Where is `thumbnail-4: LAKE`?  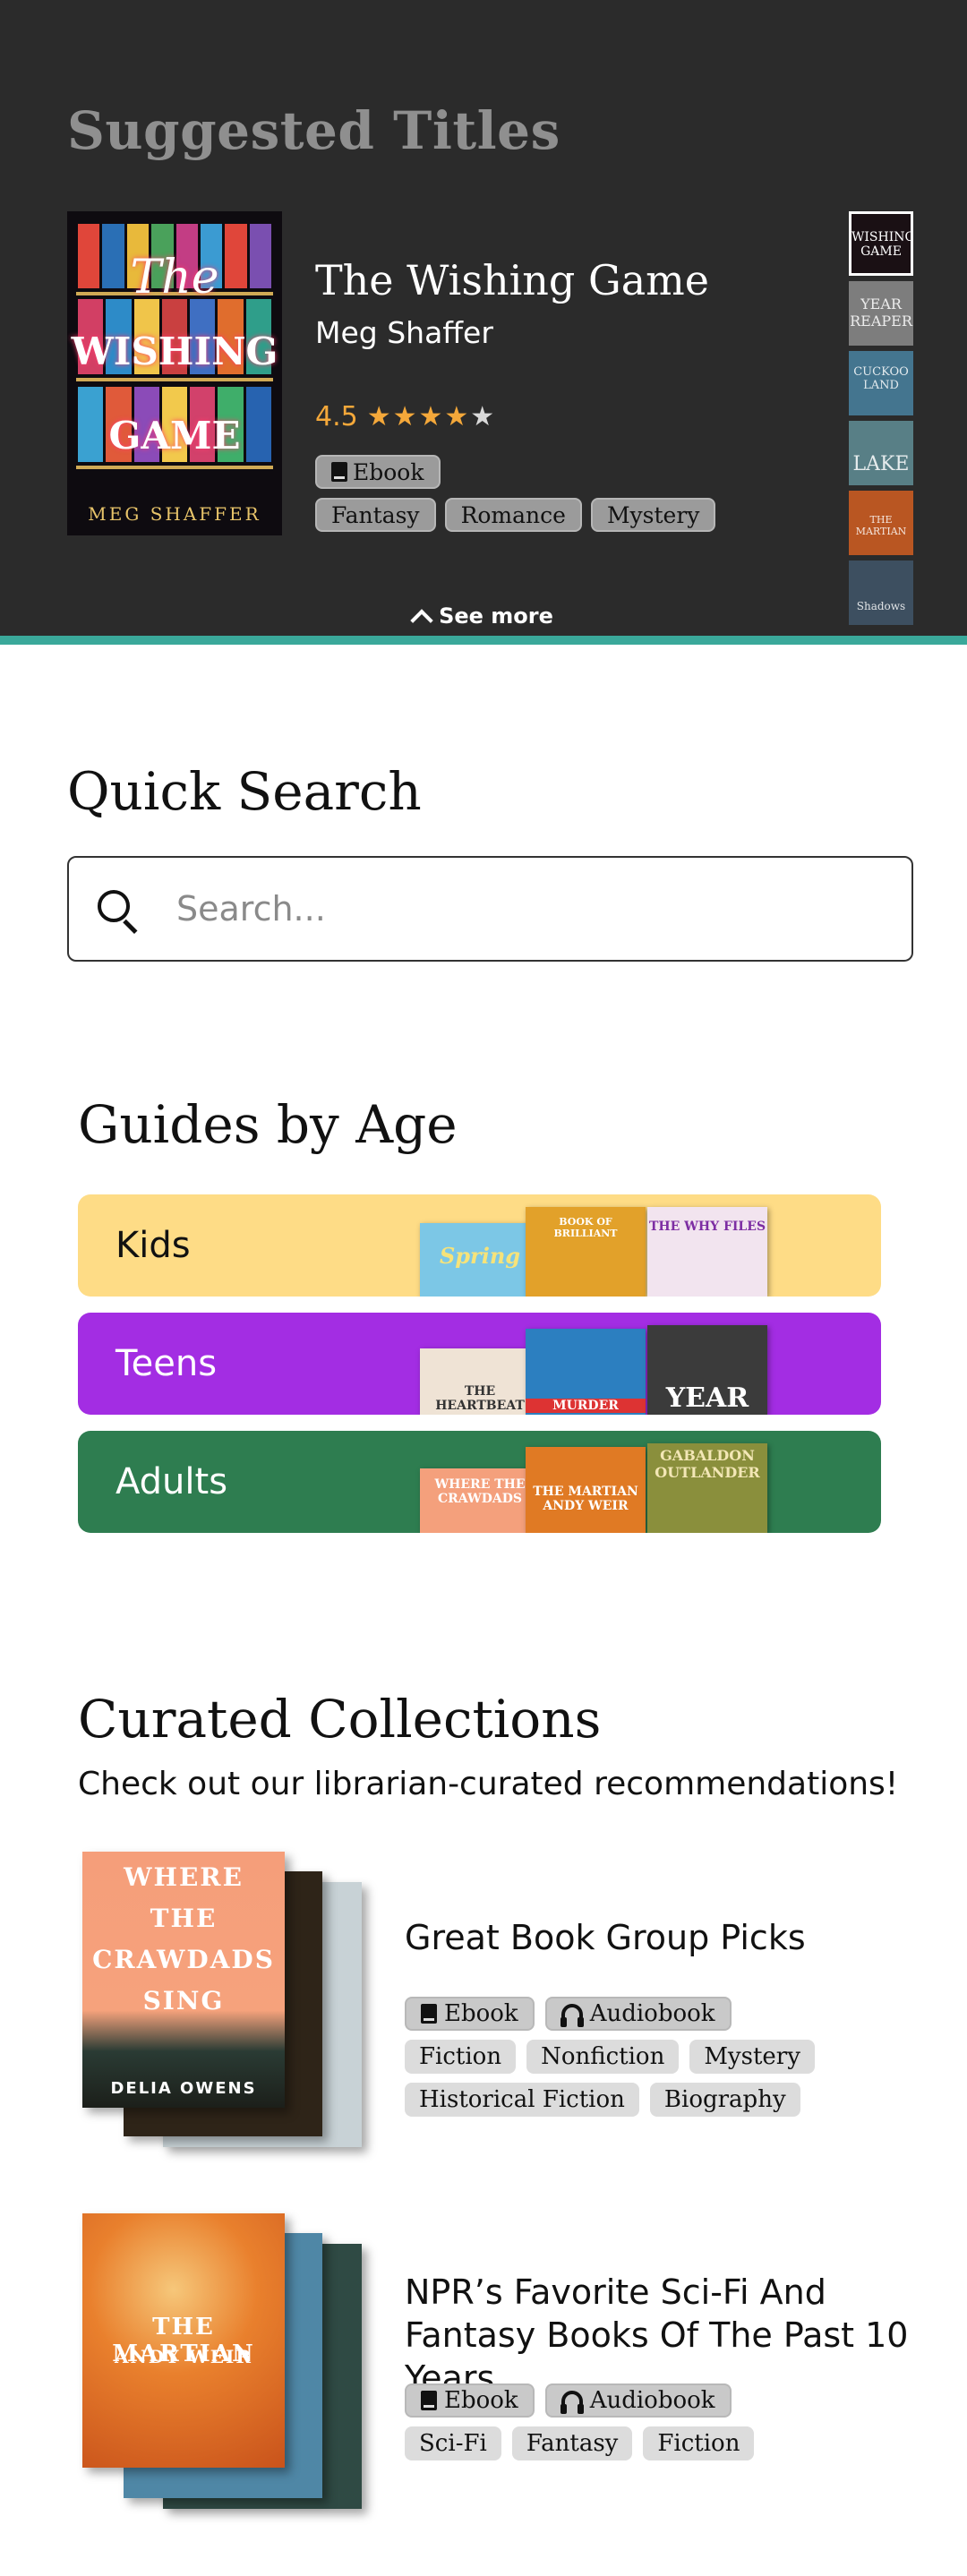
thumbnail-4: LAKE is located at coordinates (881, 453).